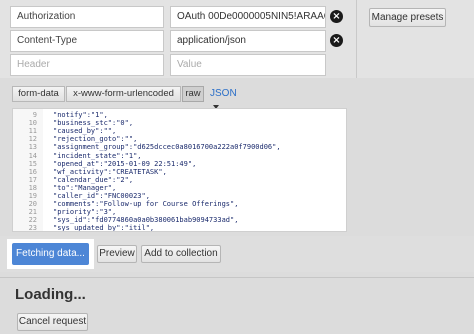 The height and width of the screenshot is (334, 474). What do you see at coordinates (248, 17) in the screenshot?
I see `header-value-field: OAuth 00De0000005NIN5!ARAAQE40j` at bounding box center [248, 17].